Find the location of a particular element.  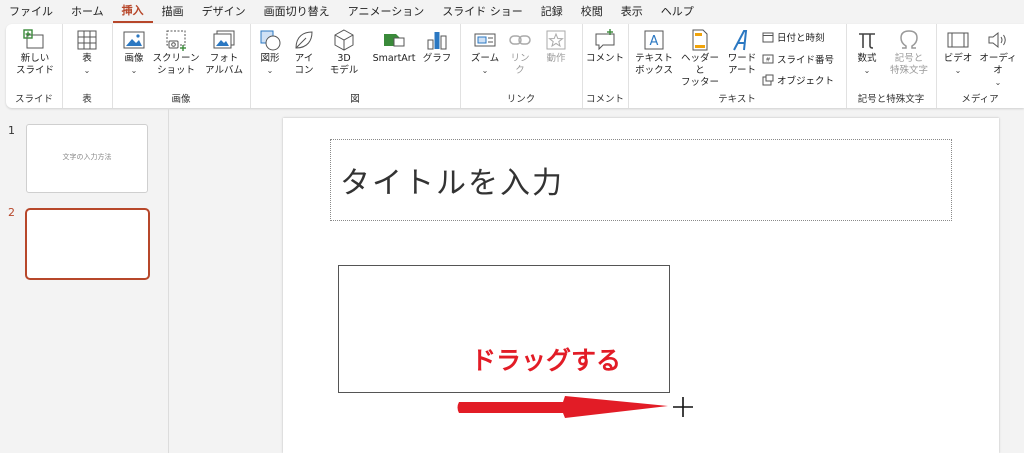

zoom-label: ズーム is located at coordinates (485, 58).